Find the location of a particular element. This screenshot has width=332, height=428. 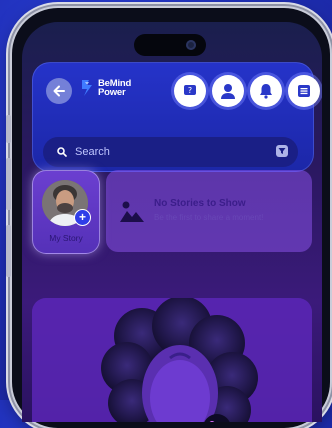

back-arrow-icon is located at coordinates (59, 91).